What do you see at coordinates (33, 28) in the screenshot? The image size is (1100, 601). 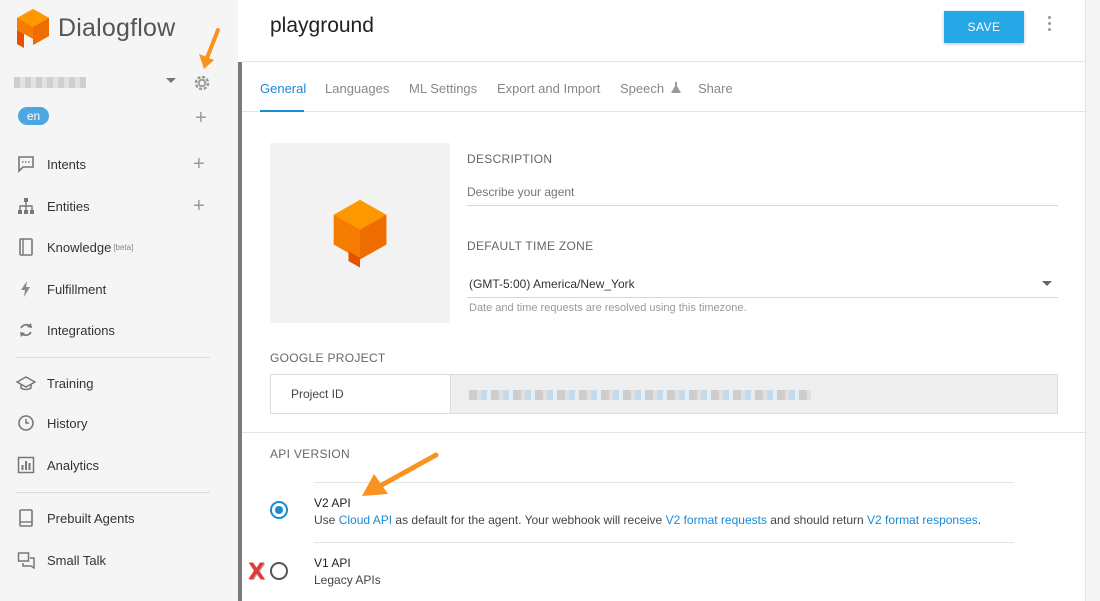 I see `dialogflow-logo-icon` at bounding box center [33, 28].